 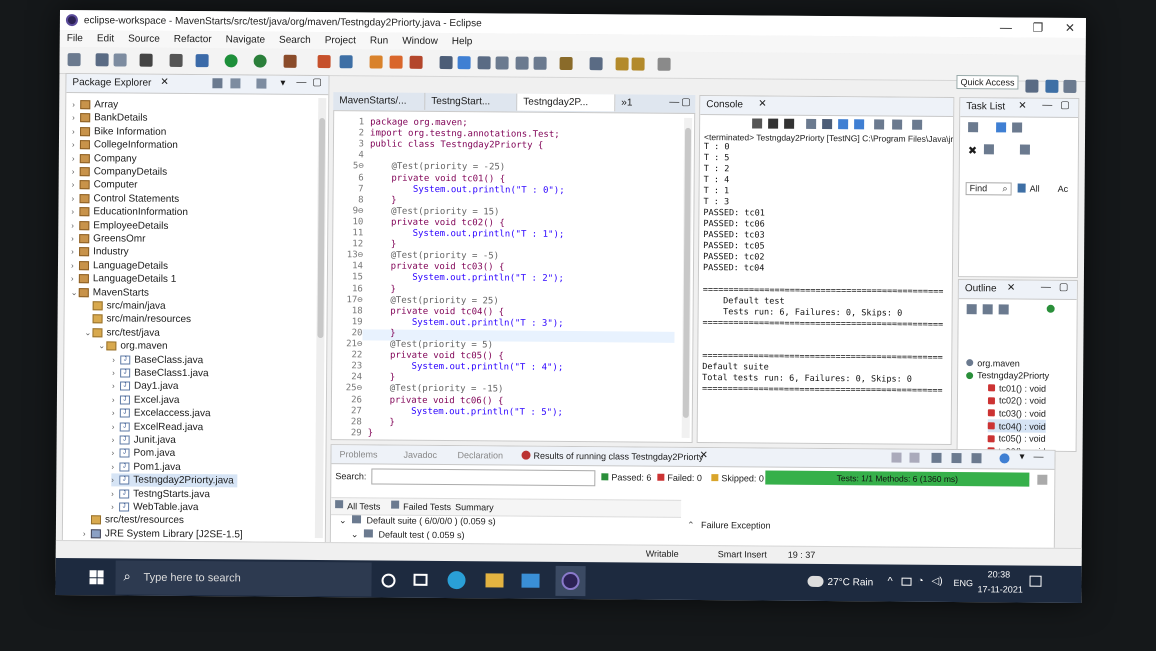 I want to click on rerun-icon, so click(x=936, y=457).